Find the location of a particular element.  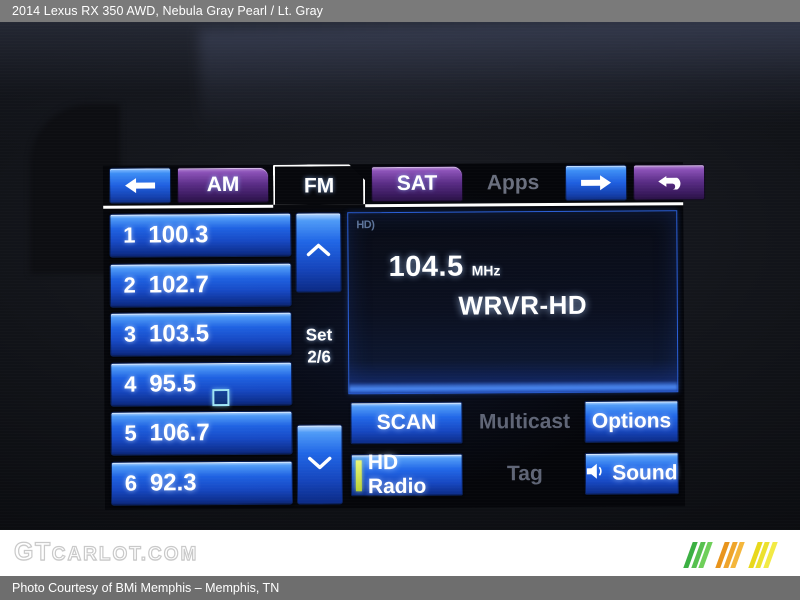

arrow-left-icon is located at coordinates (140, 185).